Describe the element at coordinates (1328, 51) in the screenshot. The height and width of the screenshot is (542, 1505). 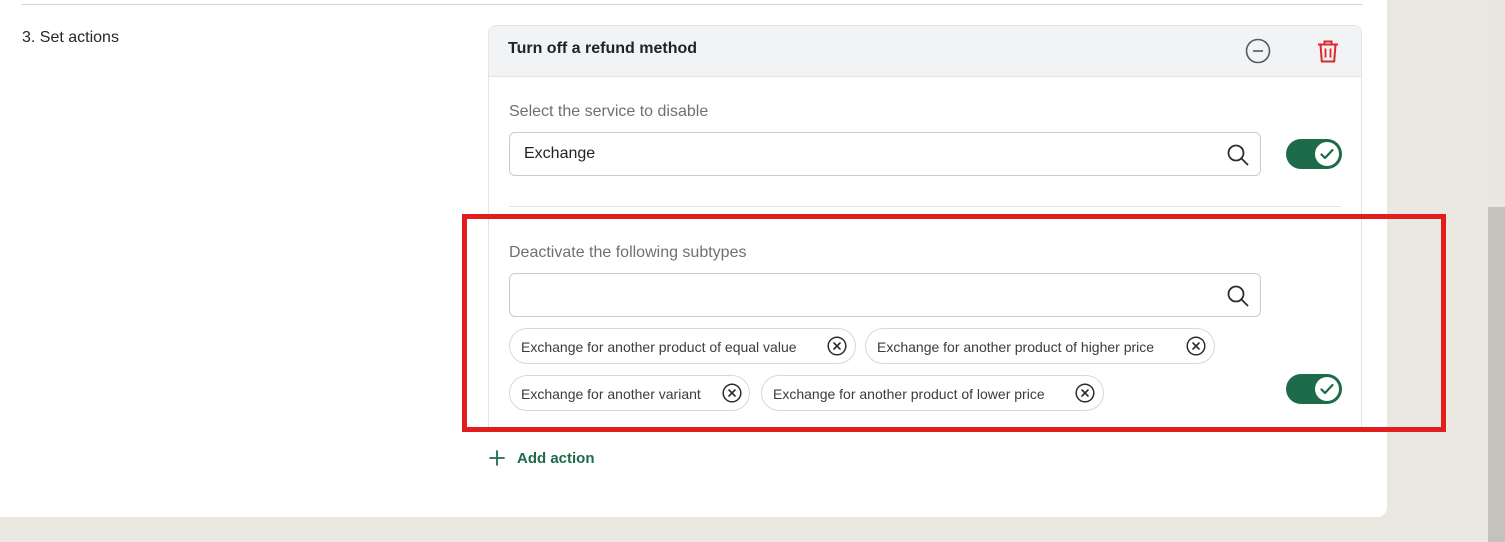
I see `trash-icon` at that location.